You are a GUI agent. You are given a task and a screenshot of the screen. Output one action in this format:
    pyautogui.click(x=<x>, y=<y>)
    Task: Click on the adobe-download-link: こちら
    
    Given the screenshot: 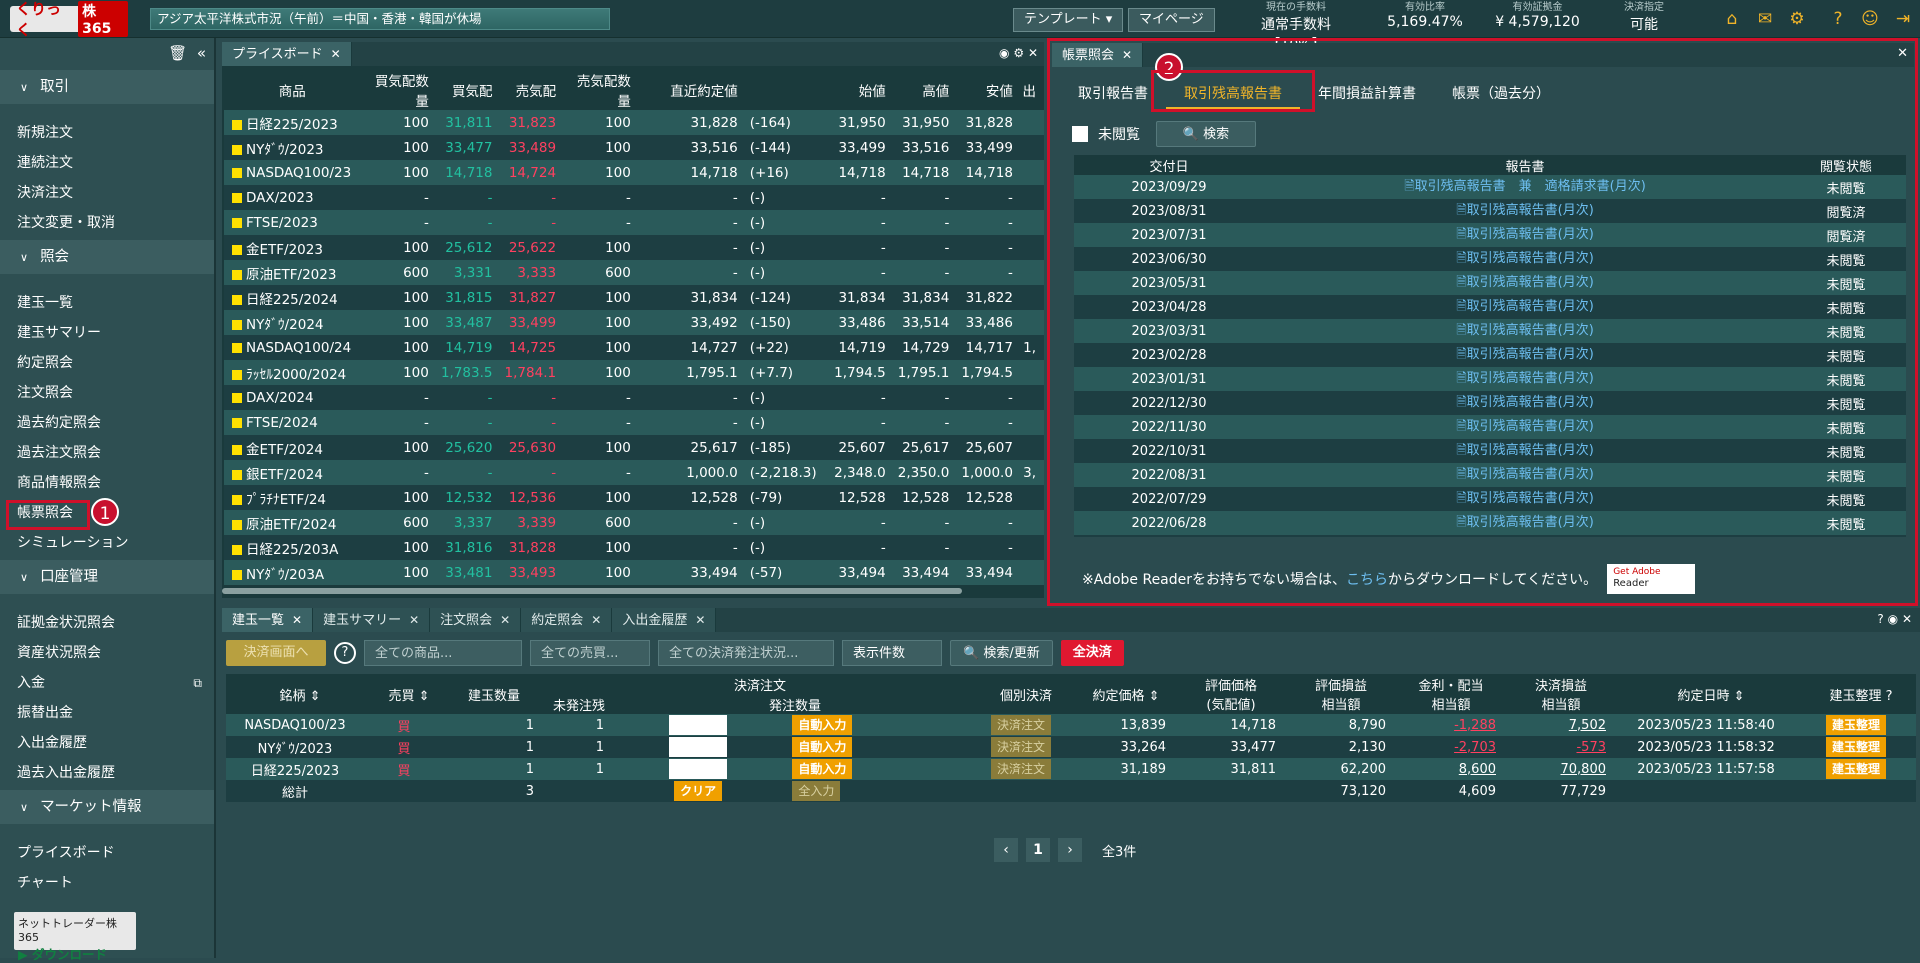 What is the action you would take?
    pyautogui.click(x=1367, y=579)
    